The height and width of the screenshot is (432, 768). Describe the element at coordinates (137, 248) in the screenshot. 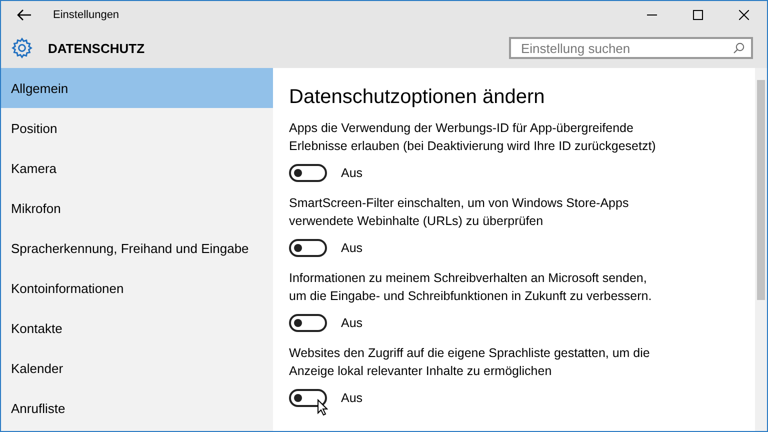

I see `sidebar-item: Spracherkennung, Freihand und Eingabe` at that location.